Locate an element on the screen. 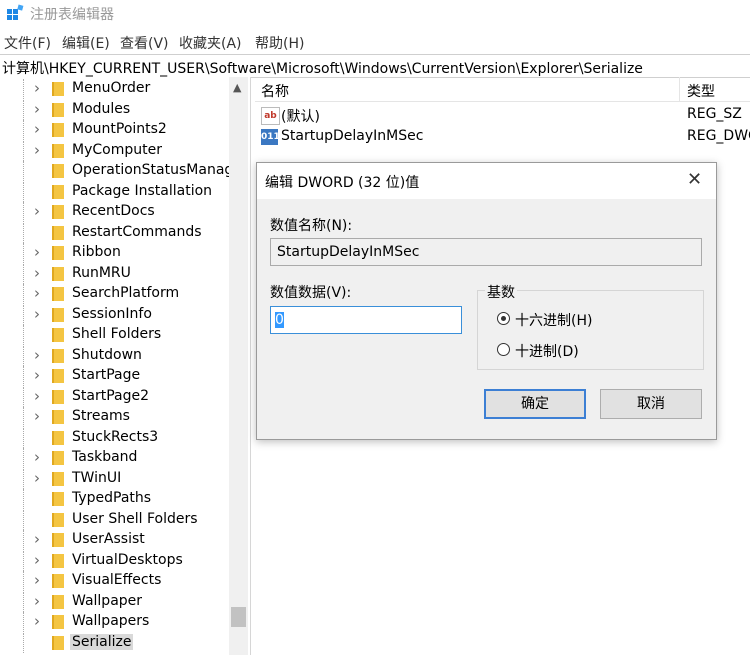  tree-item-label: MyComputer is located at coordinates (117, 150).